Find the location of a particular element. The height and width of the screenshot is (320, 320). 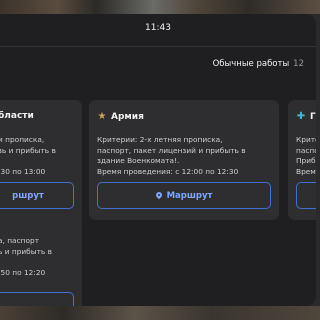

section-title: Обычные работы is located at coordinates (251, 64).